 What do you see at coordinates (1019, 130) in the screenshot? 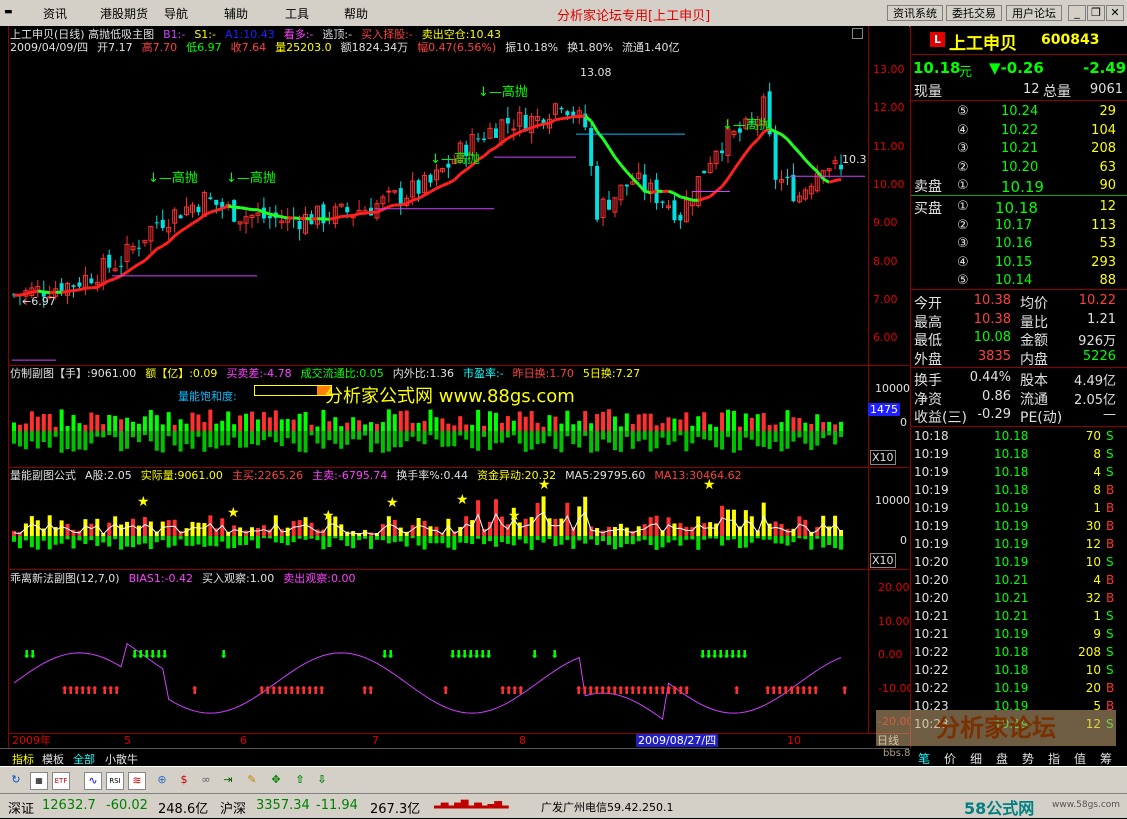
I see `sell-row: 10.22` at bounding box center [1019, 130].